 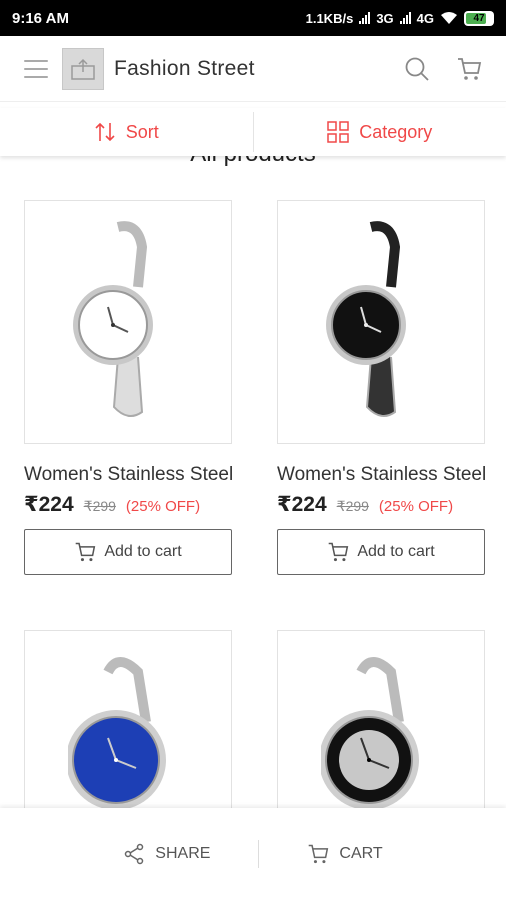 I want to click on net-type-2: 4G, so click(x=425, y=18).